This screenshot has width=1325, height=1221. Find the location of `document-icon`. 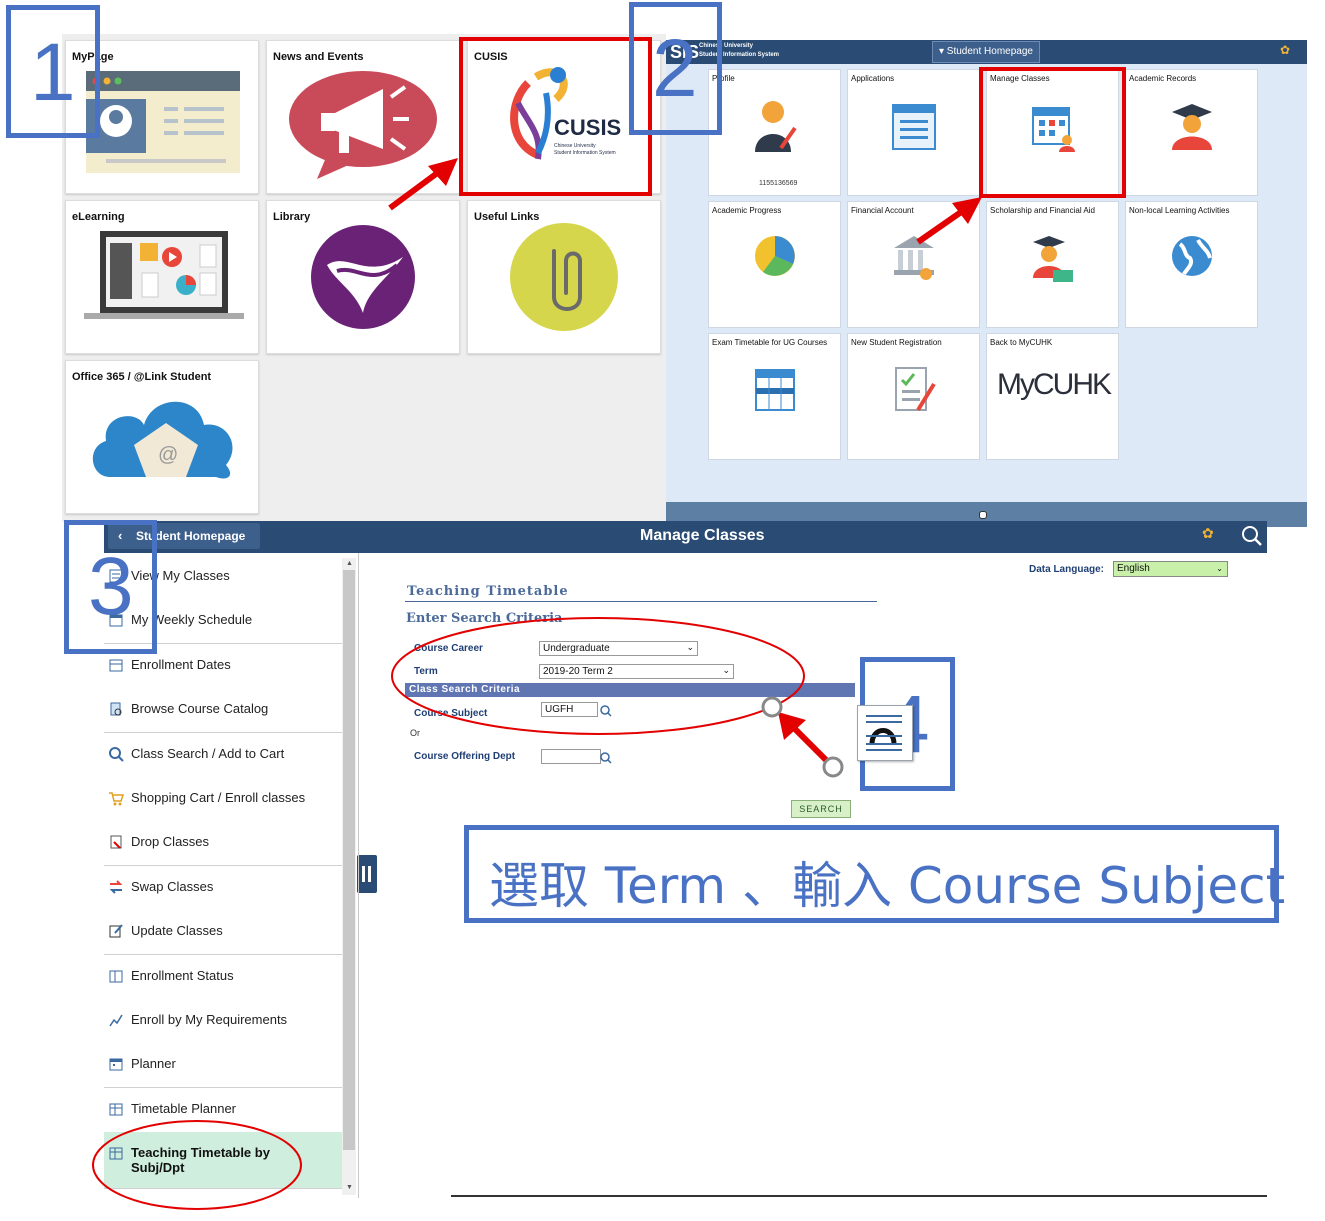

document-icon is located at coordinates (884, 733).